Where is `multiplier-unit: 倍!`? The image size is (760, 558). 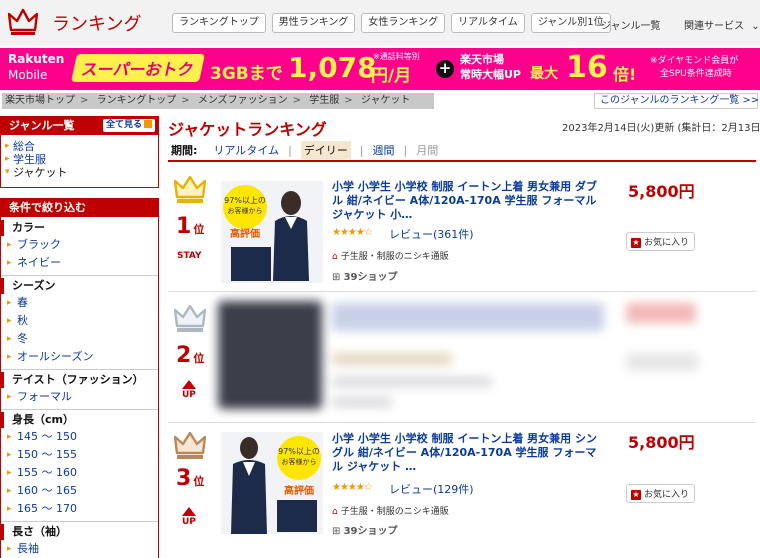
multiplier-unit: 倍! is located at coordinates (625, 74).